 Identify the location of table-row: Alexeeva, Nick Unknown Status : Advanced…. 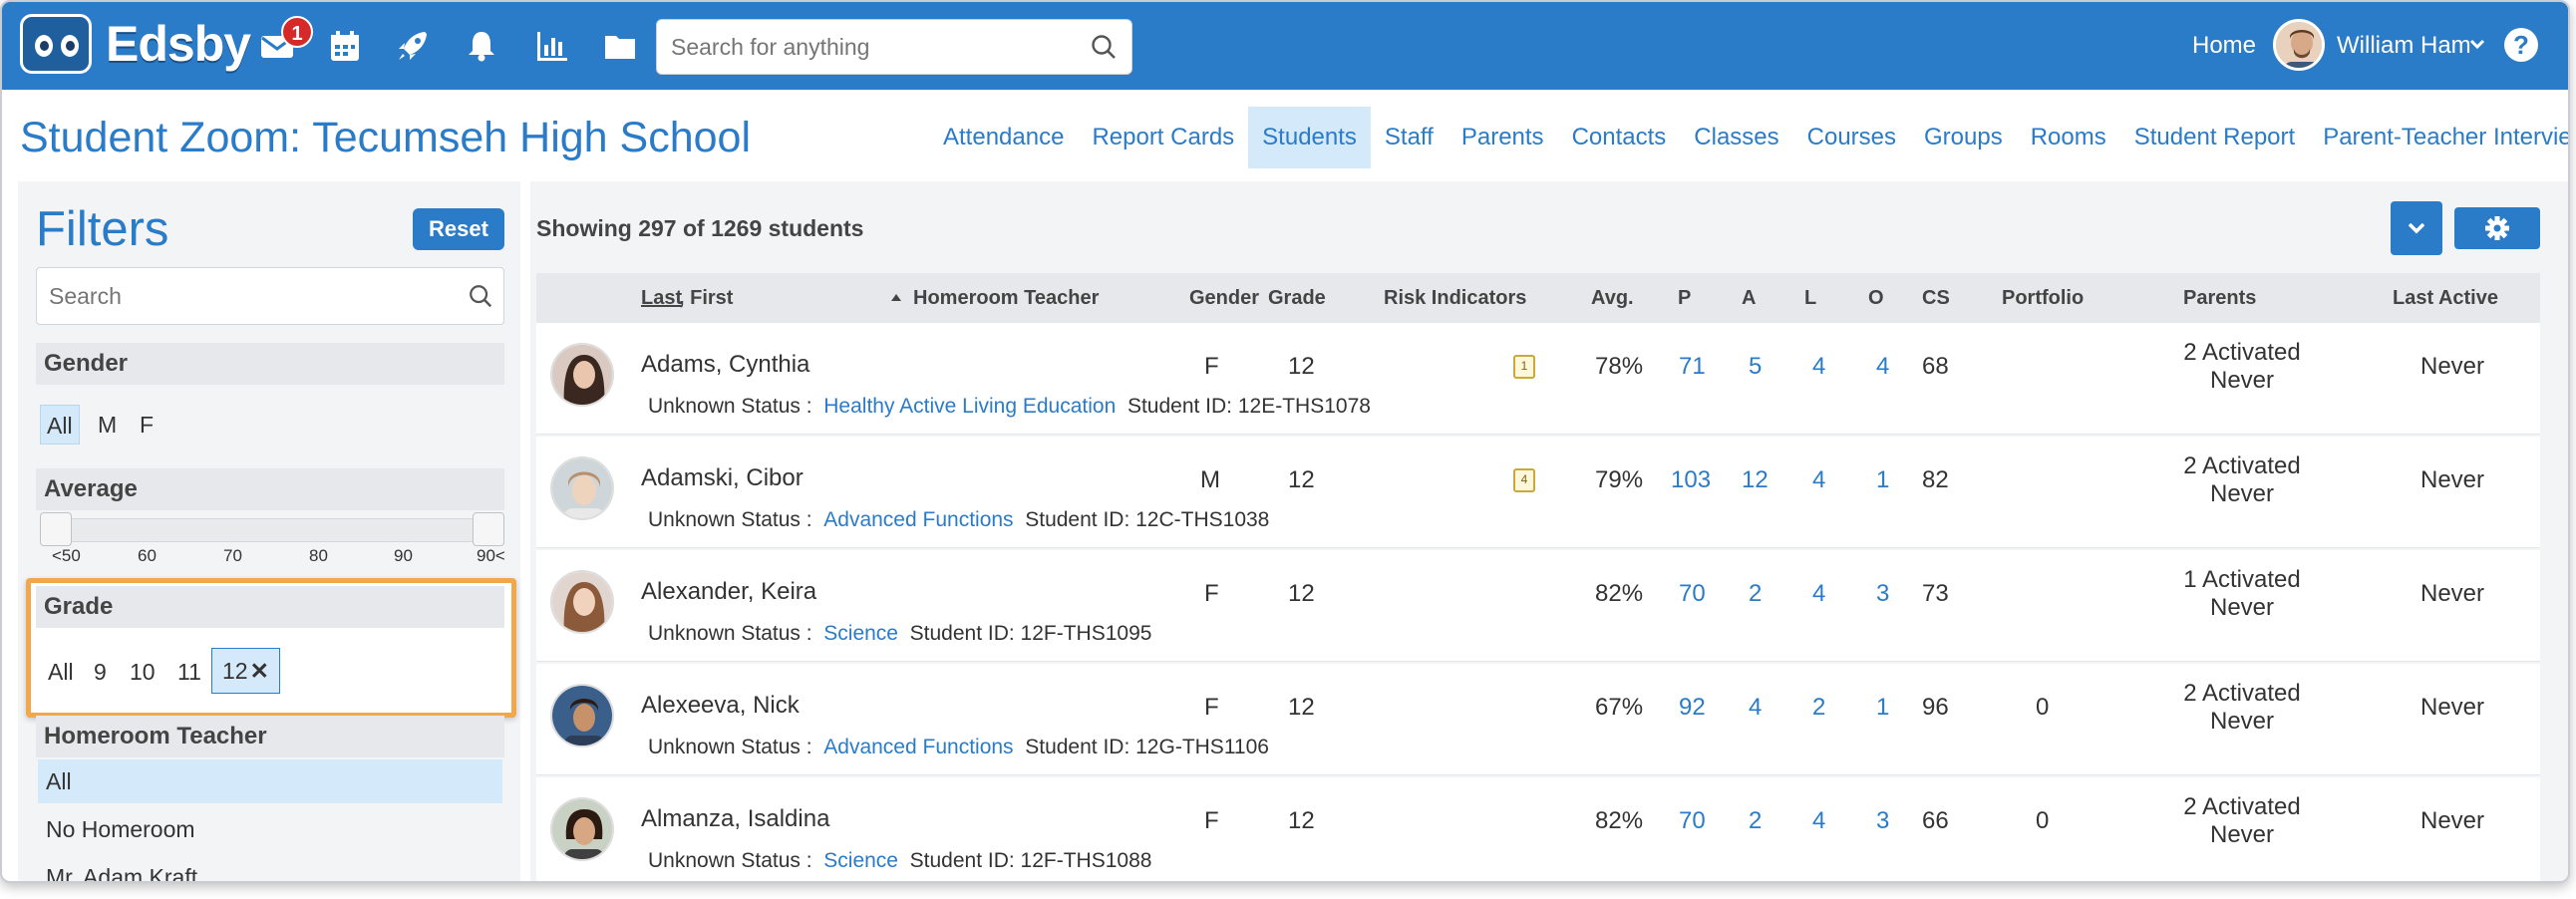
(1538, 720).